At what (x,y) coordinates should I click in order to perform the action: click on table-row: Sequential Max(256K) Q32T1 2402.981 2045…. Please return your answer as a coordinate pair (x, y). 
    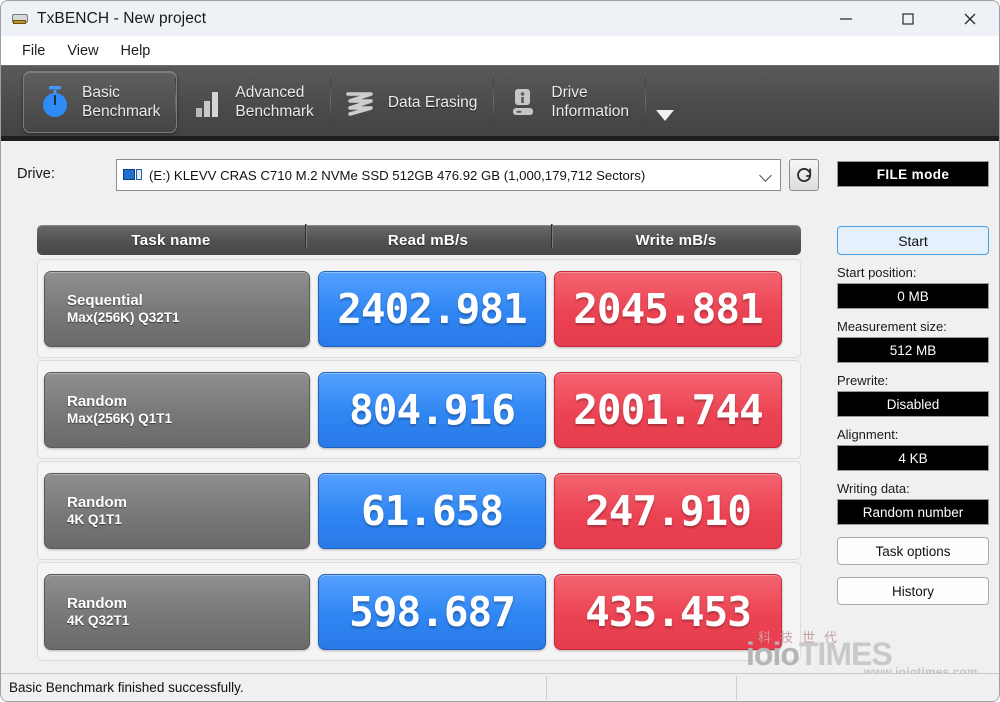
    Looking at the image, I should click on (419, 308).